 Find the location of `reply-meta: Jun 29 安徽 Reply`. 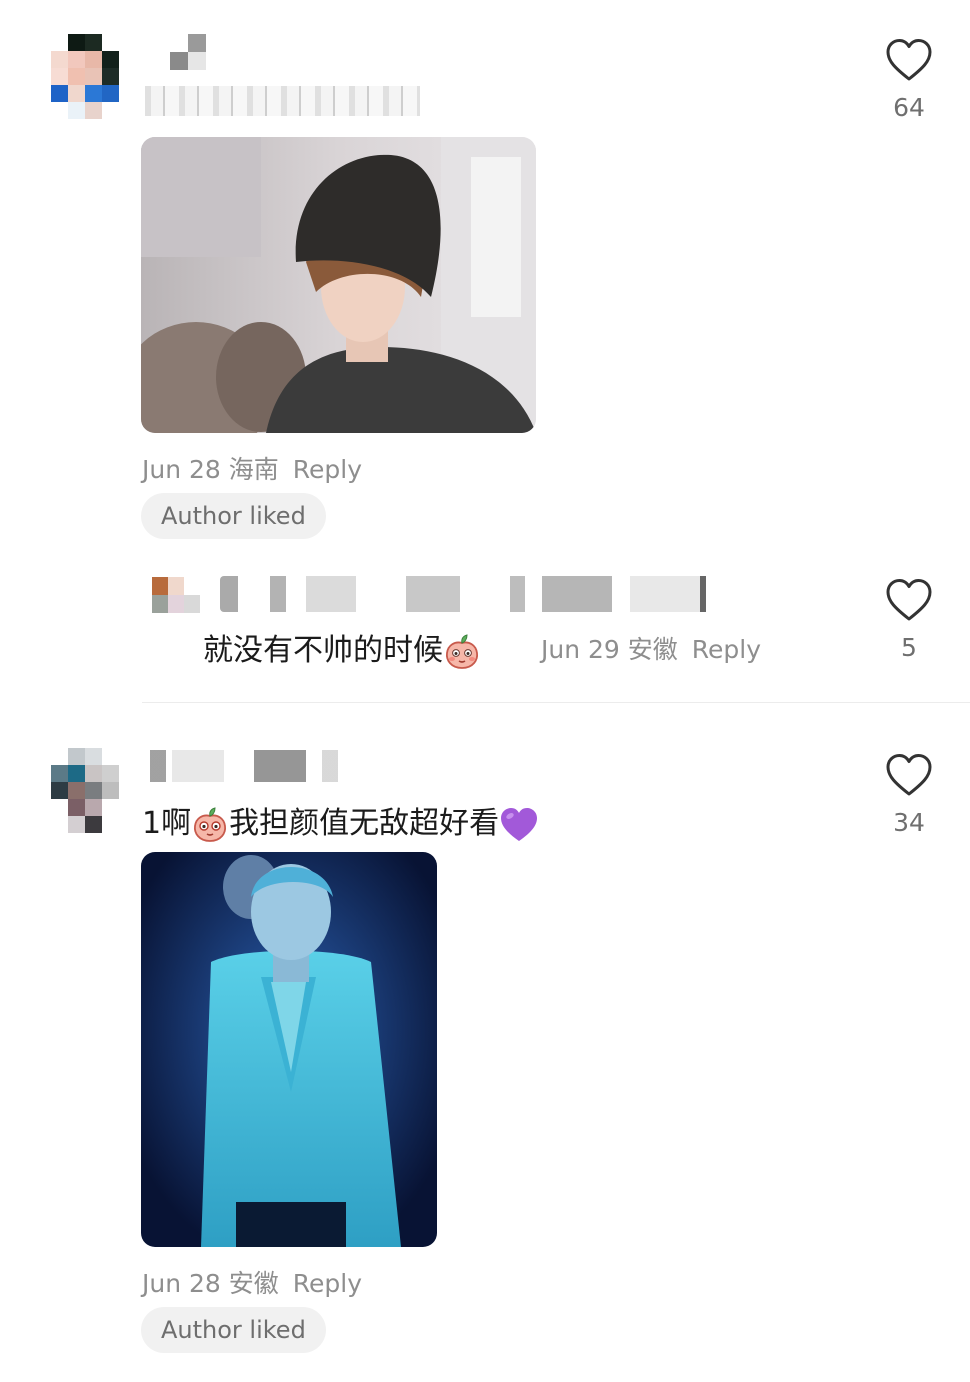

reply-meta: Jun 29 安徽 Reply is located at coordinates (651, 648).